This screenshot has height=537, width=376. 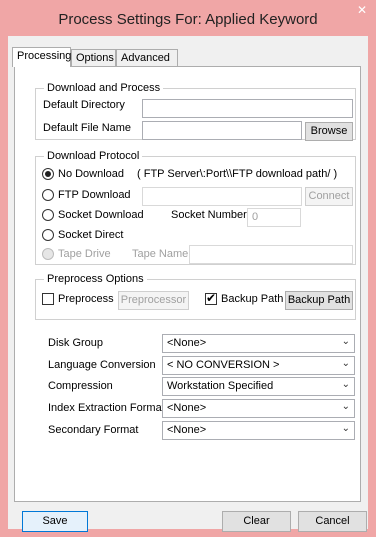 I want to click on default-directory-label: Default Directory, so click(x=84, y=105).